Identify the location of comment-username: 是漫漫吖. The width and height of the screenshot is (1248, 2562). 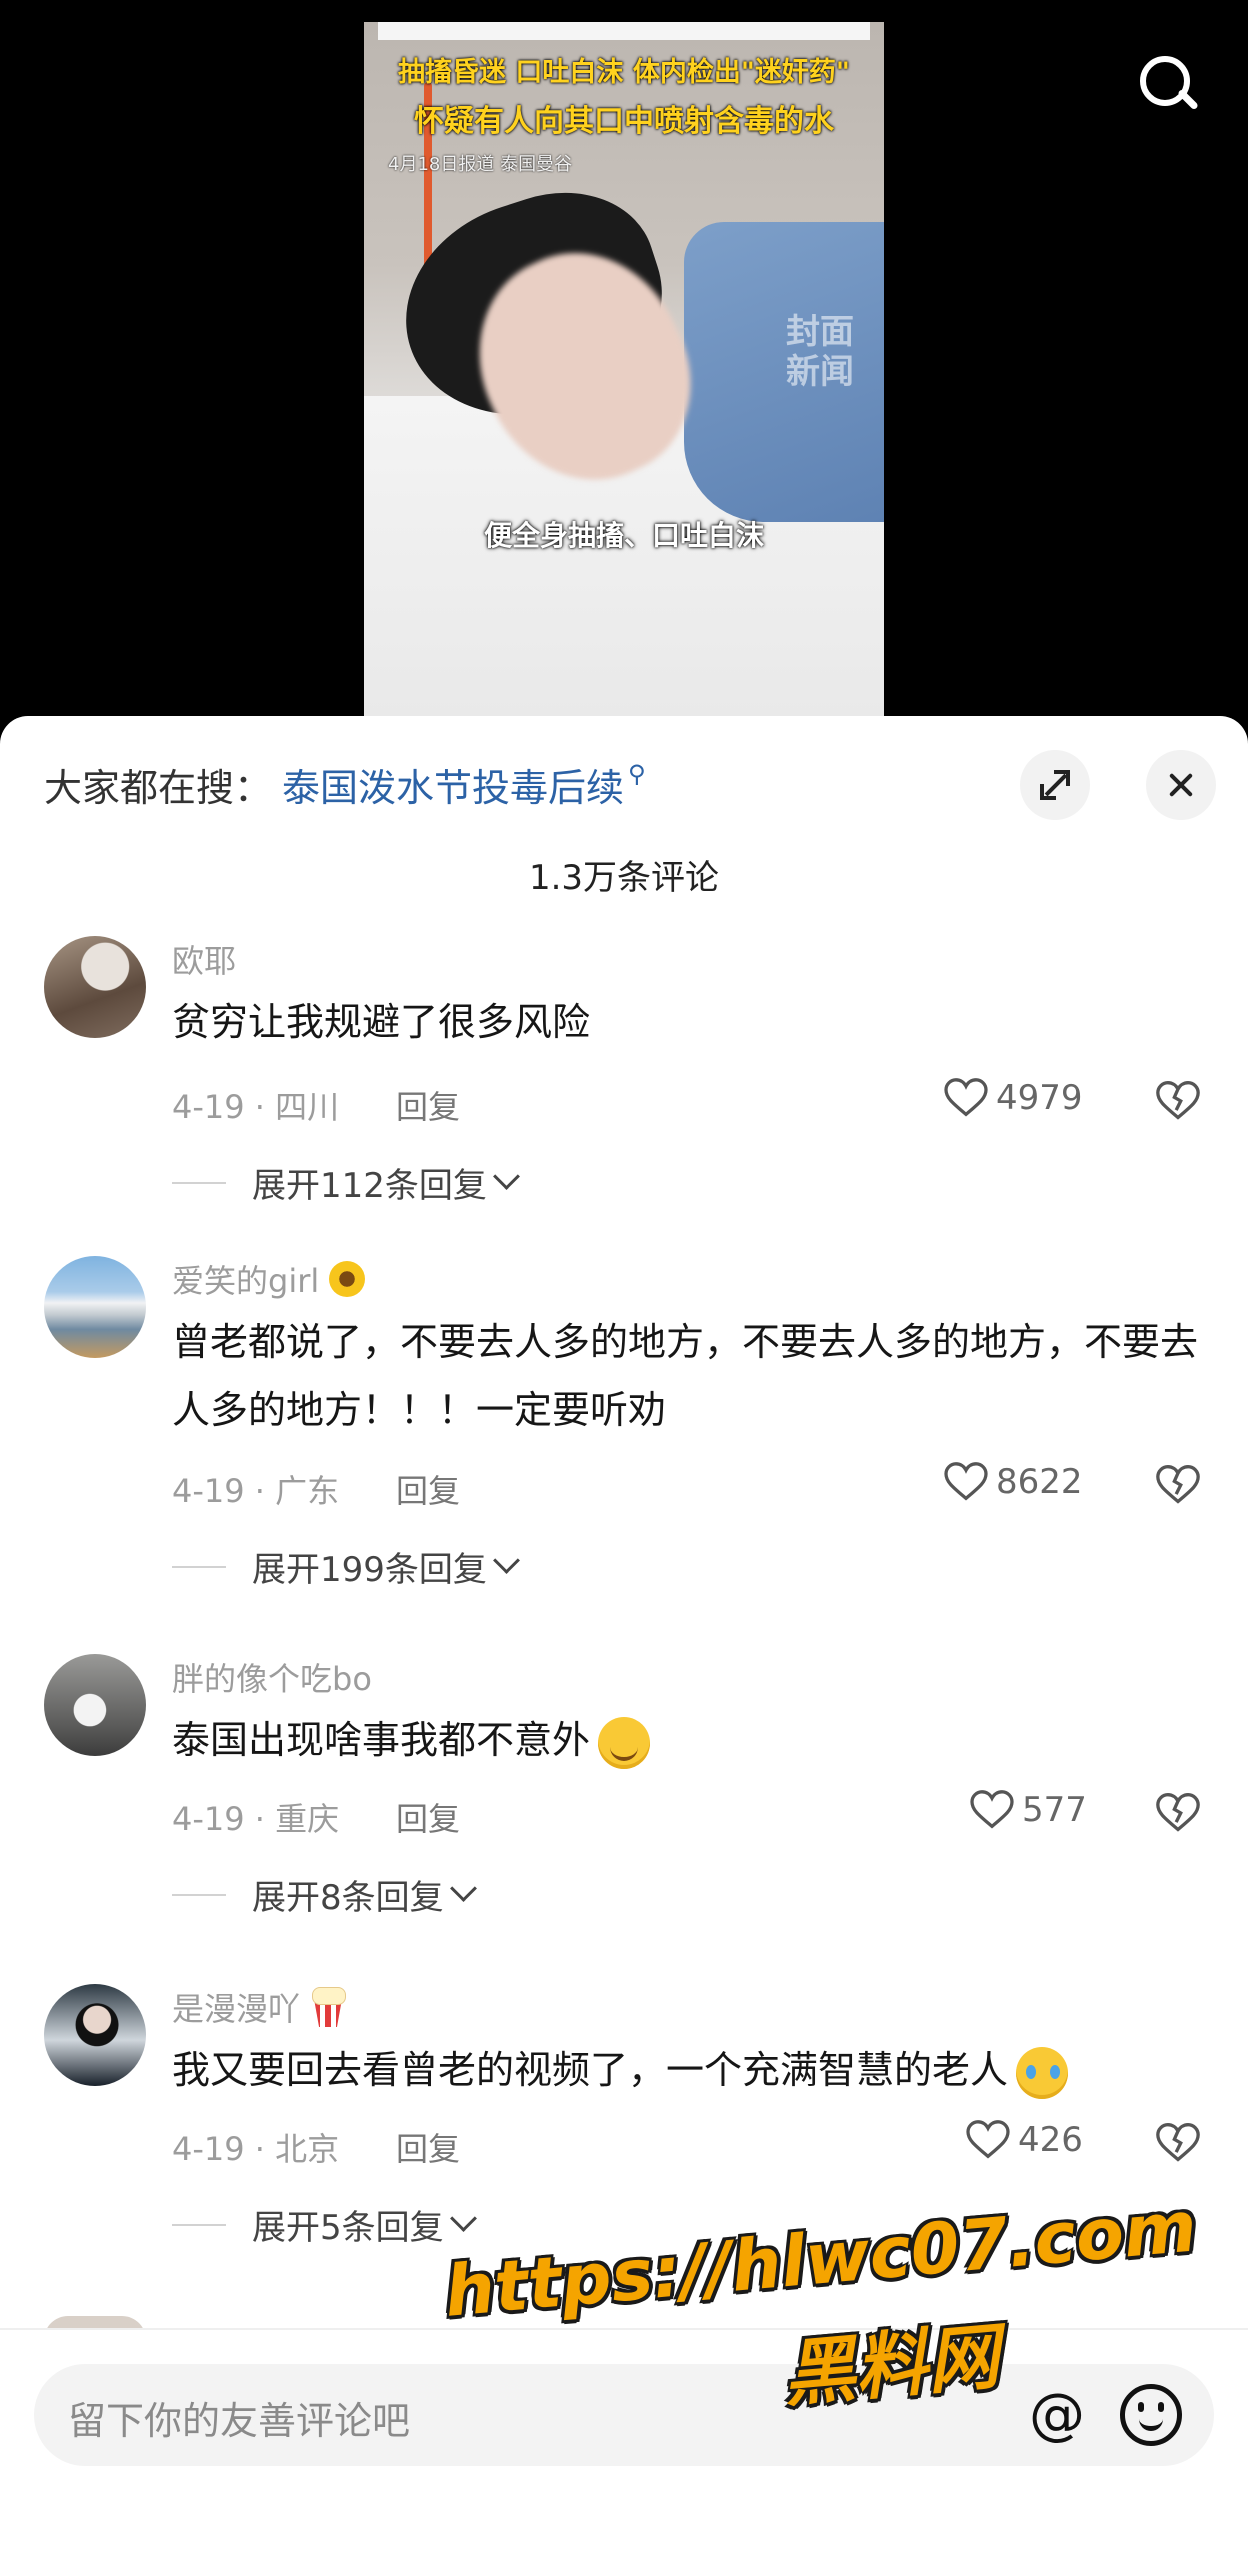
(261, 2007).